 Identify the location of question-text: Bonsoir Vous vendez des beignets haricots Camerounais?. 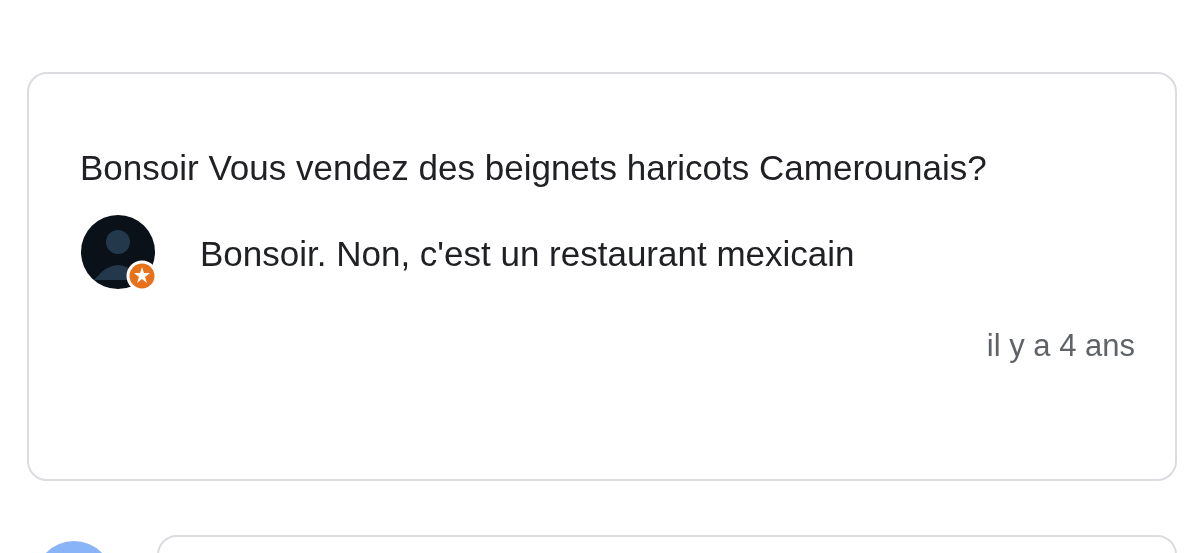
(534, 168).